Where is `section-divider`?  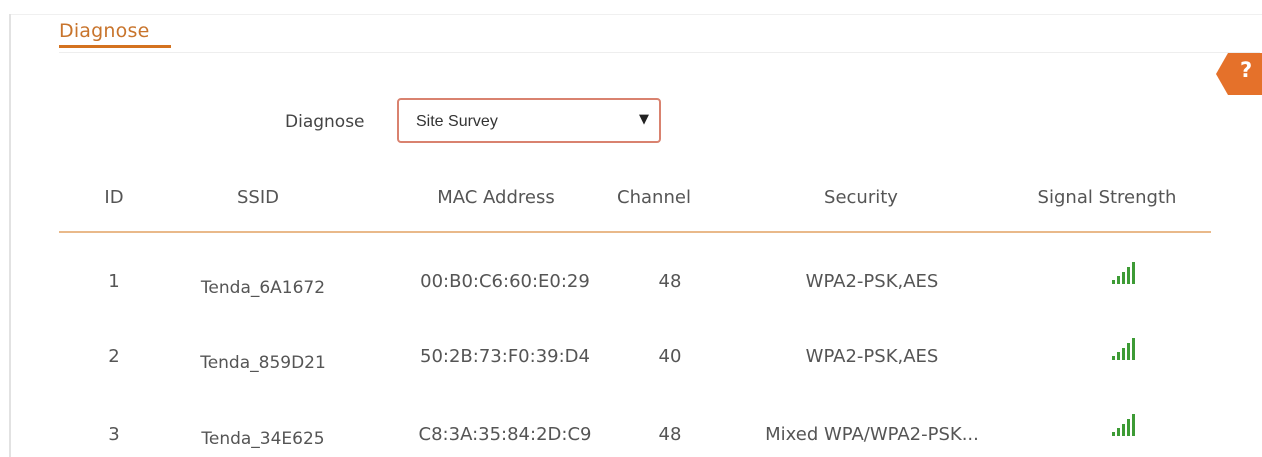
section-divider is located at coordinates (659, 52).